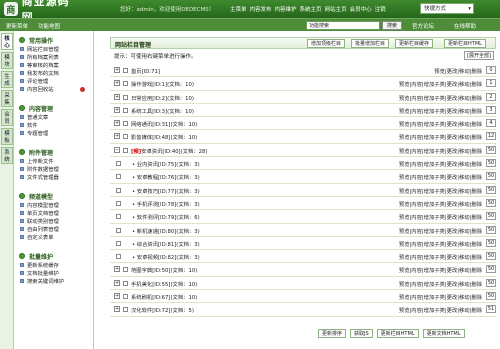 The image size is (500, 349). I want to click on table-row: • 业内资讯[ID:75](文档：3) 预览|内容|增加子类|更改|移动|删除 50, so click(303, 164).